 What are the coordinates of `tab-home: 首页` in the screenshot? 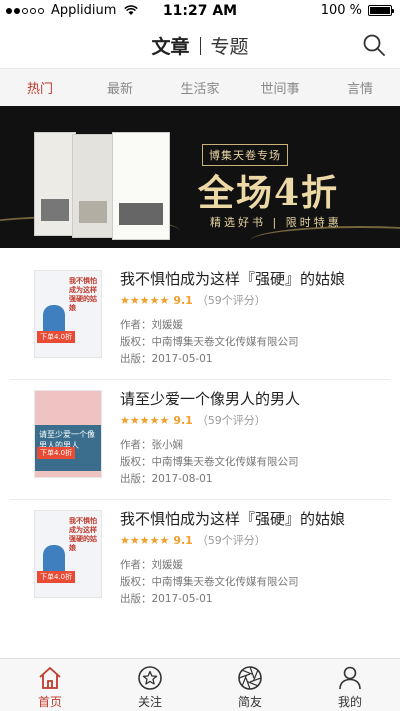 It's located at (50, 685).